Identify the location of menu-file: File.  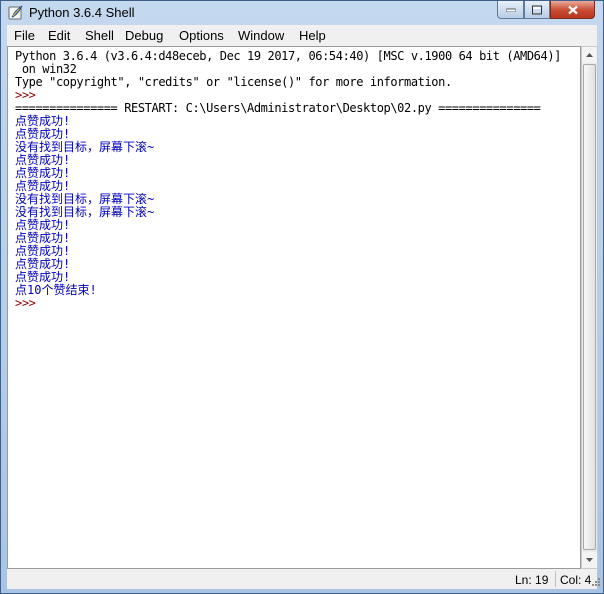
(24, 35).